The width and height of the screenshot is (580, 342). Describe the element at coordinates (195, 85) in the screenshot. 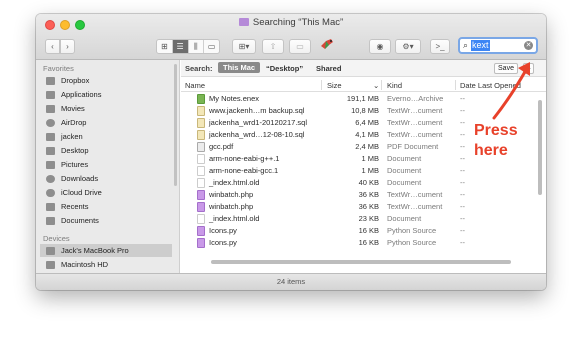

I see `column-name: Name` at that location.